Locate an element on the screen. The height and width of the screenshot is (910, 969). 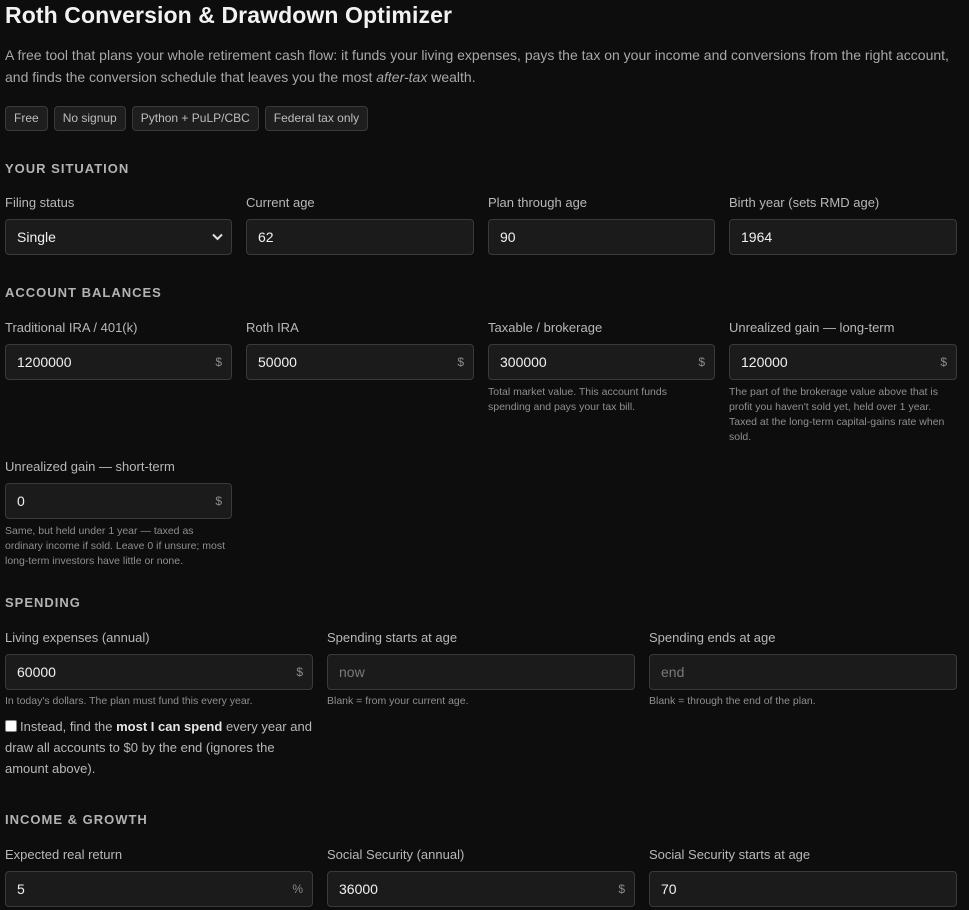
ss-field: Social Security (annual) 36000 $ is located at coordinates (481, 877).